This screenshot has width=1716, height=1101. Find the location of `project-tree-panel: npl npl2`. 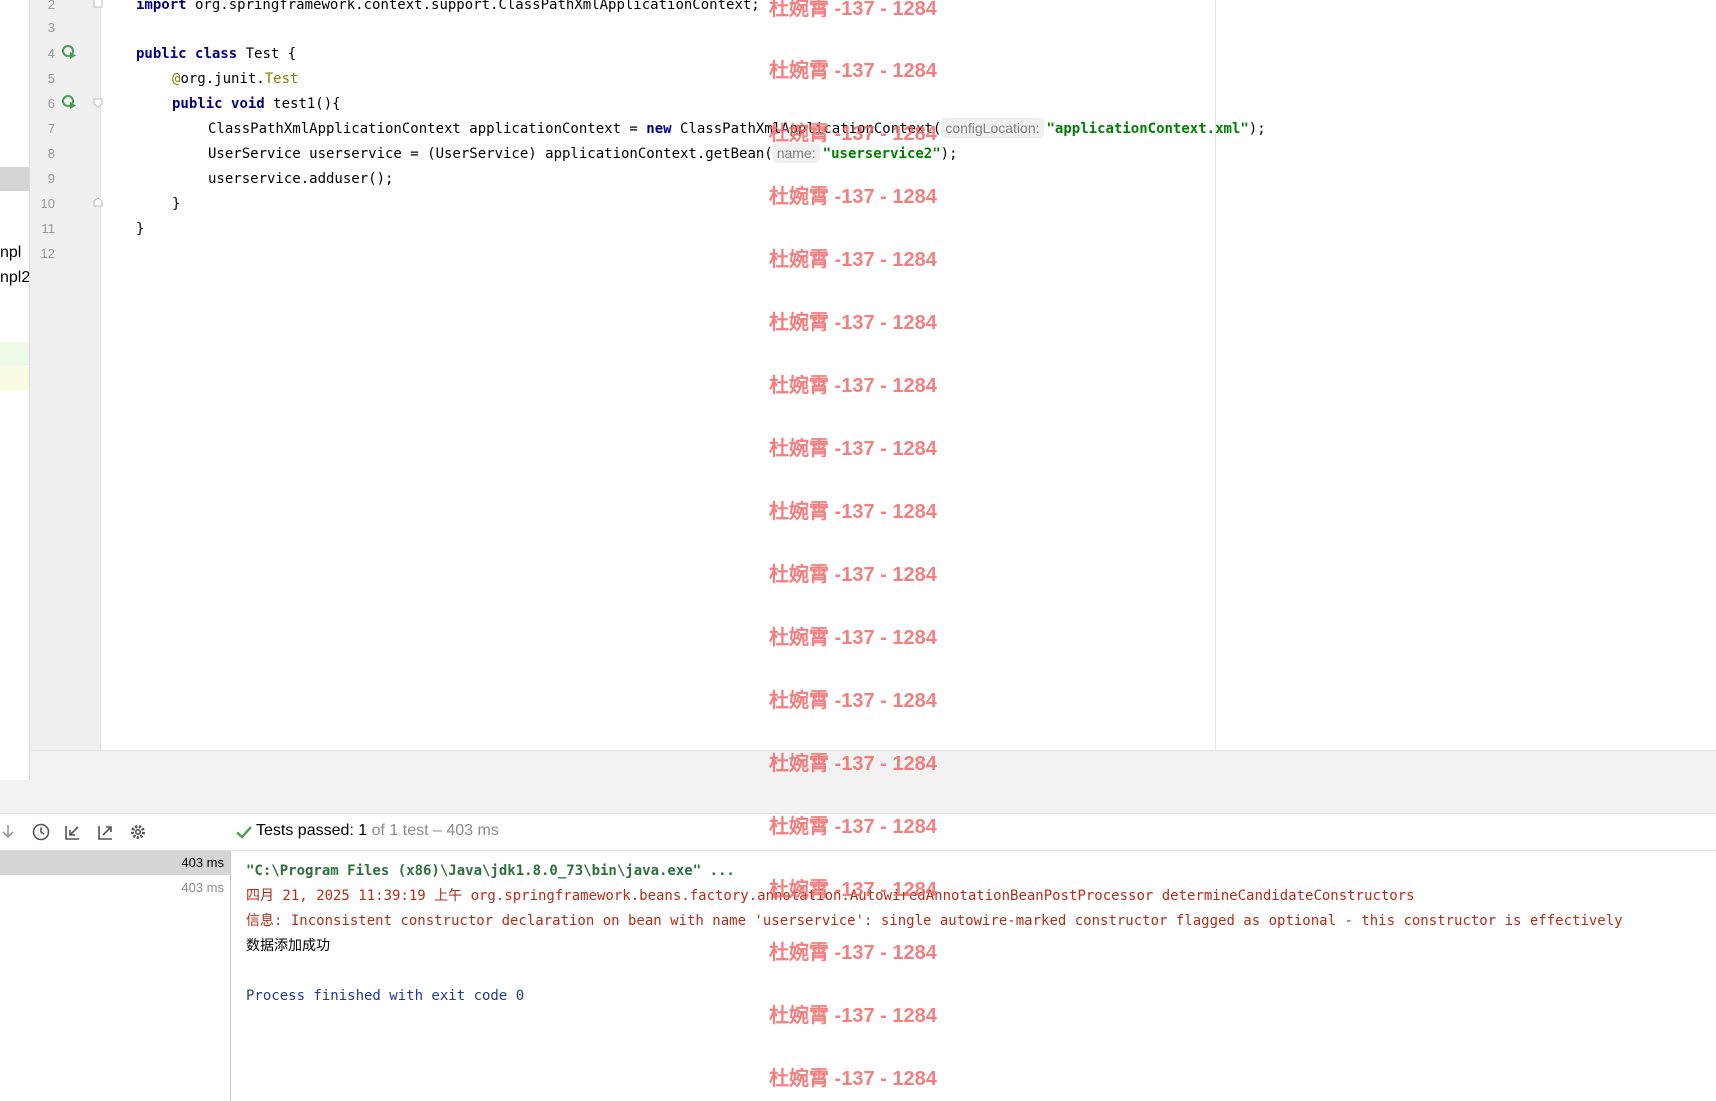

project-tree-panel: npl npl2 is located at coordinates (15, 390).